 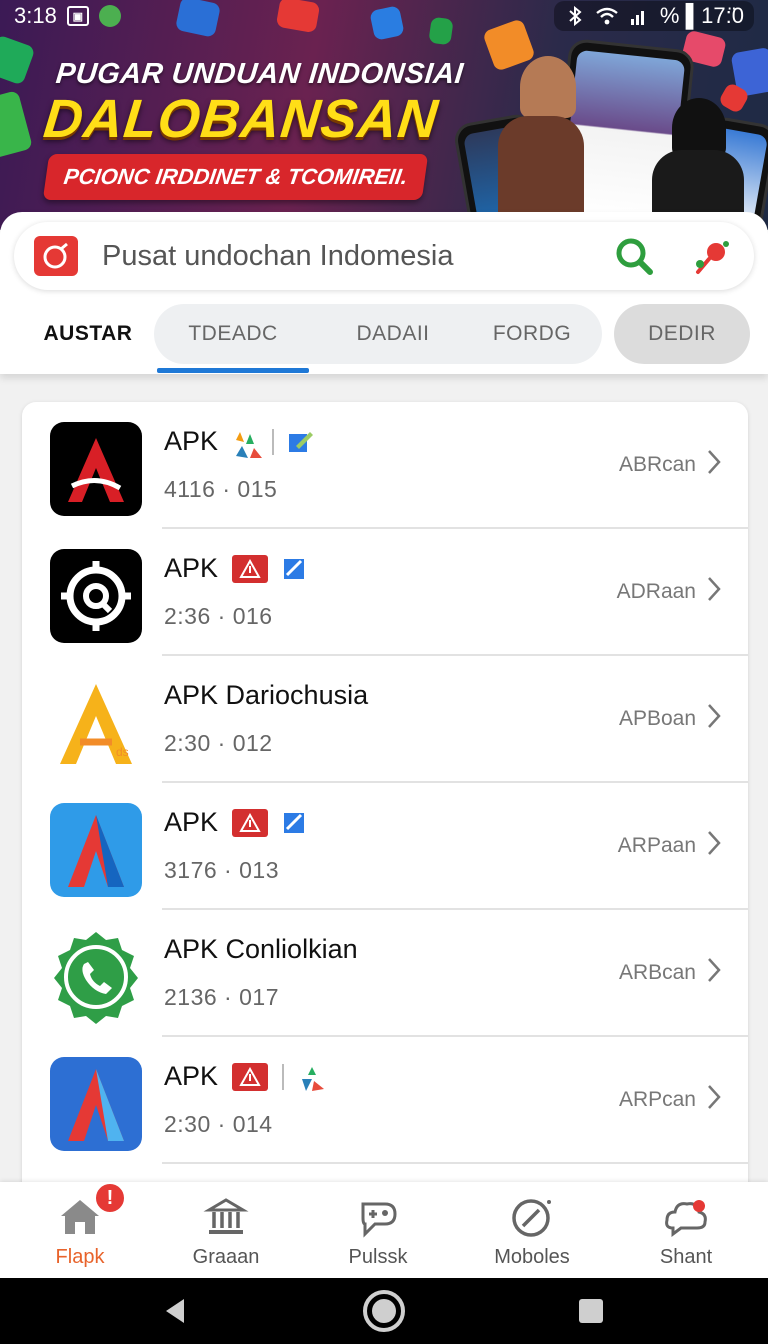 I want to click on action-label: ABRcan, so click(x=657, y=464).